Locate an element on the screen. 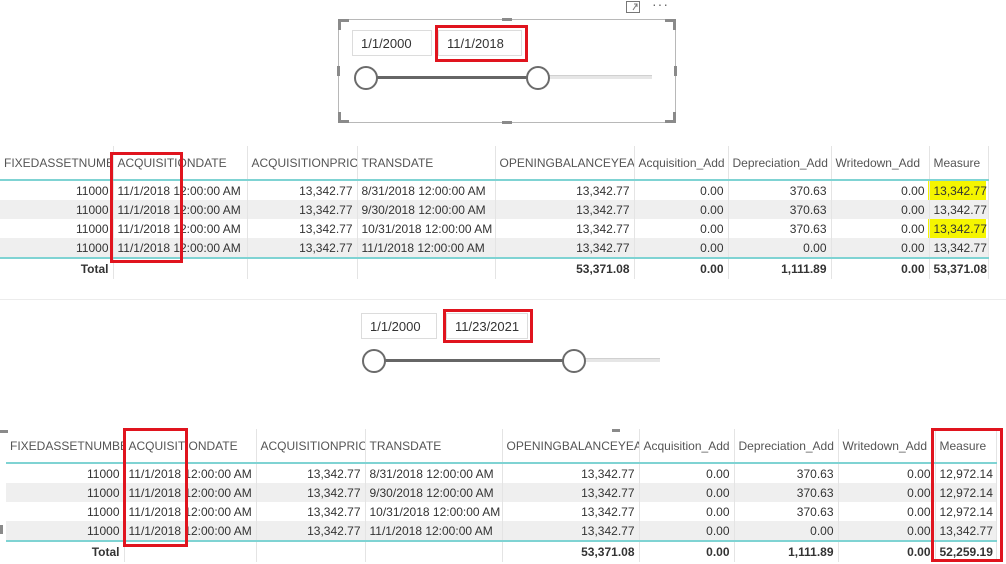 Image resolution: width=1006 pixels, height=564 pixels. more-options-icon: ··· is located at coordinates (660, 6).